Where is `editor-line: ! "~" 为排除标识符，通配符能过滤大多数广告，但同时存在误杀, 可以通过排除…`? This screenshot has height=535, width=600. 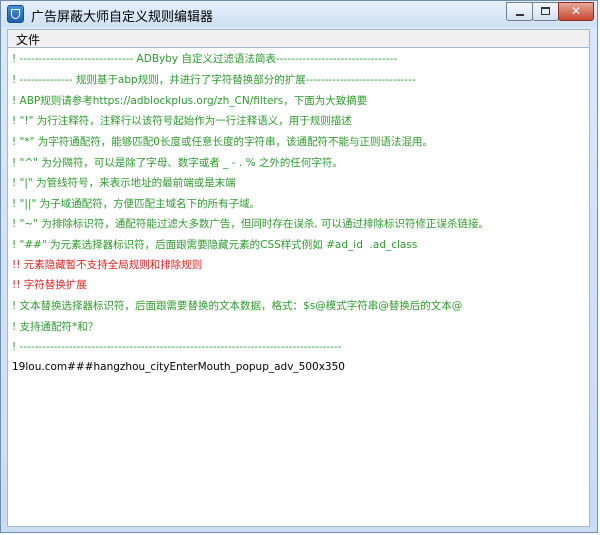
editor-line: ! "~" 为排除标识符，通配符能过滤大多数广告，但同时存在误杀, 可以通过排除… is located at coordinates (251, 224).